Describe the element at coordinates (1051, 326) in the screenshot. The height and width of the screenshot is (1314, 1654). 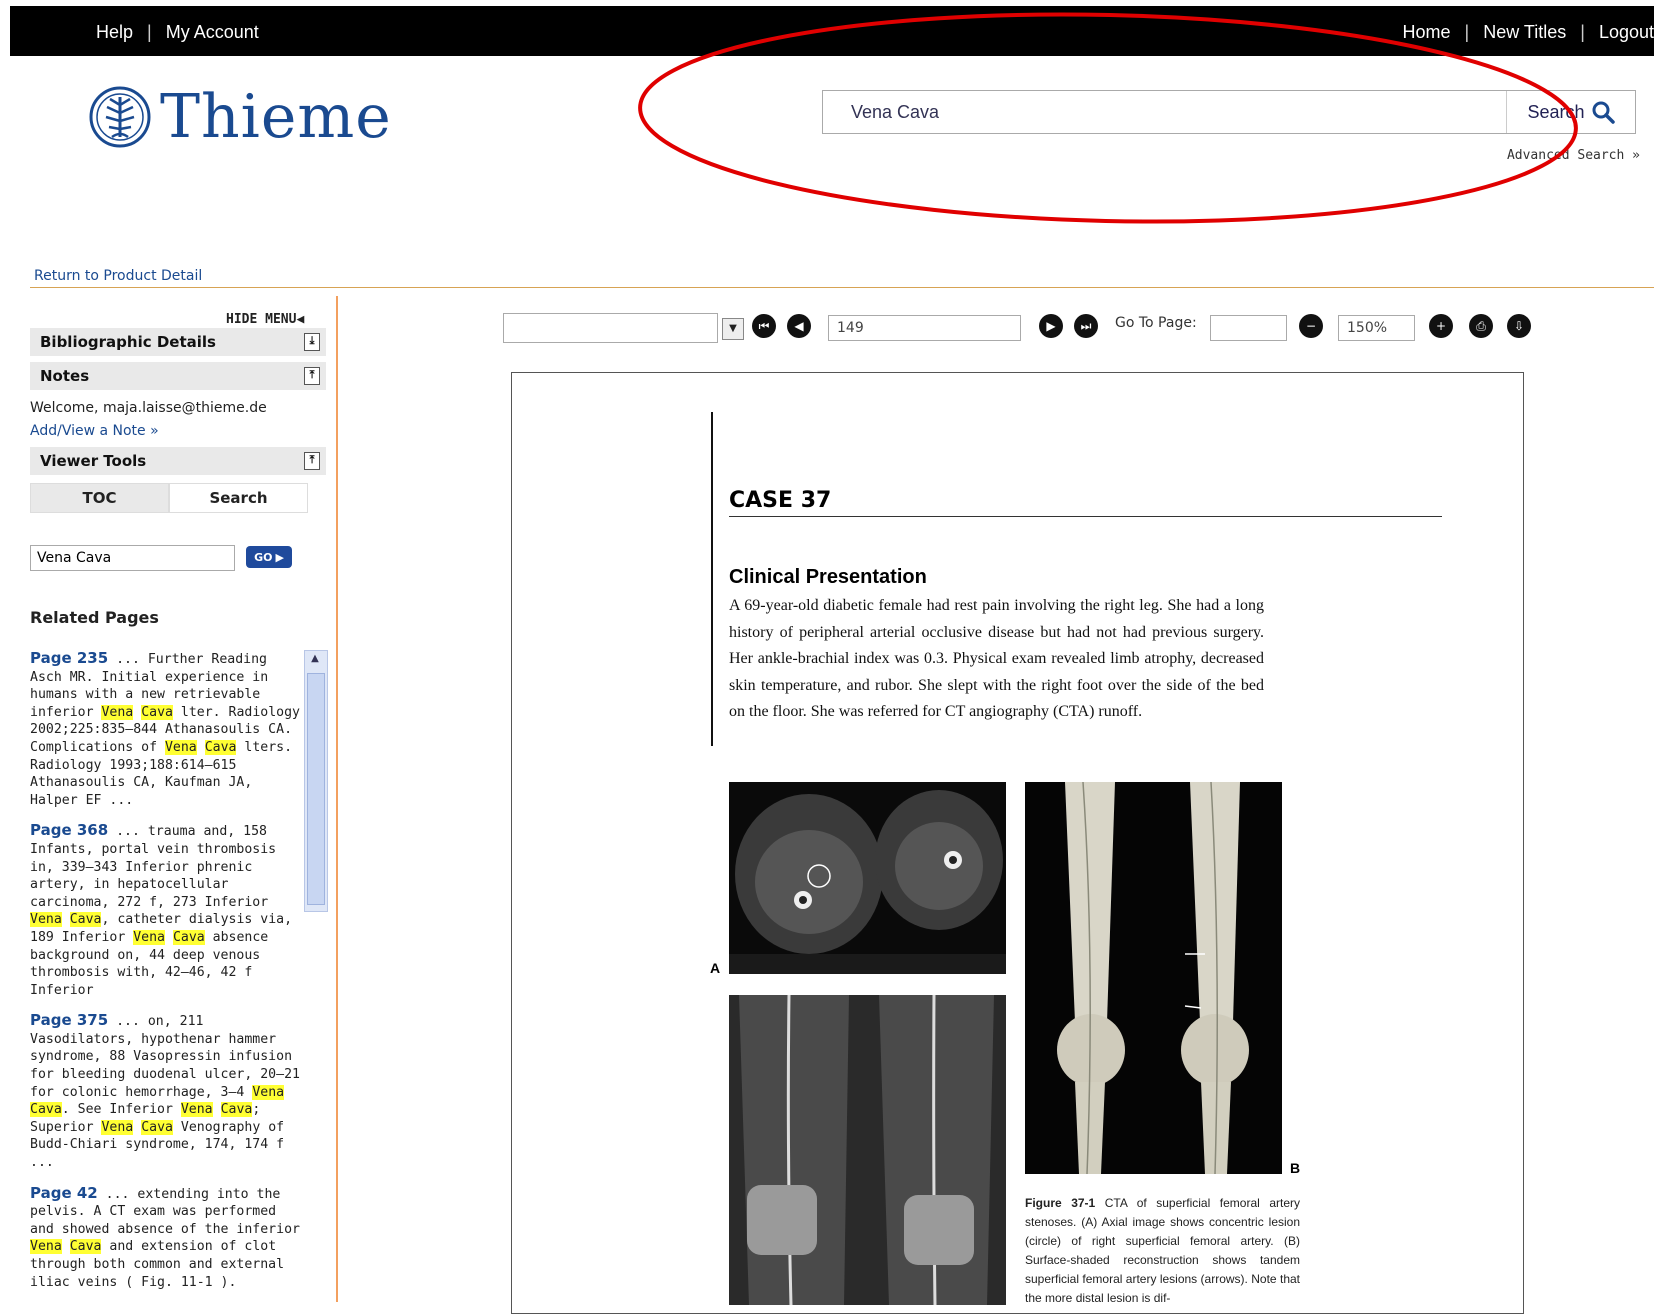
I see `next-page-icon: ▶` at that location.